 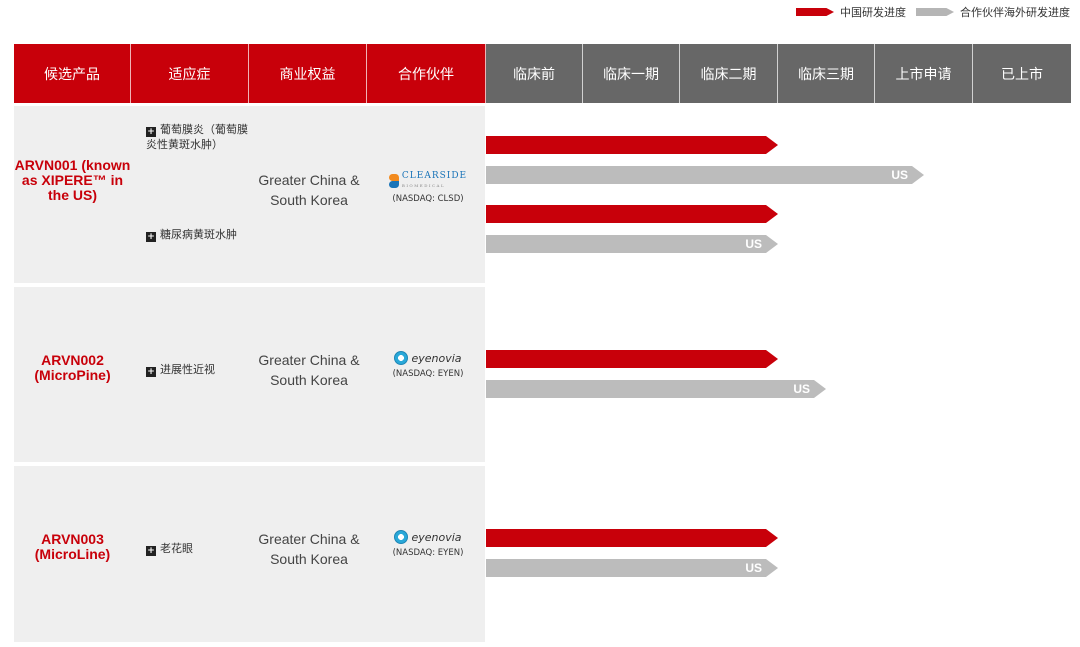 I want to click on clearside-logo-subtext: BIOMEDICAL, so click(x=423, y=185).